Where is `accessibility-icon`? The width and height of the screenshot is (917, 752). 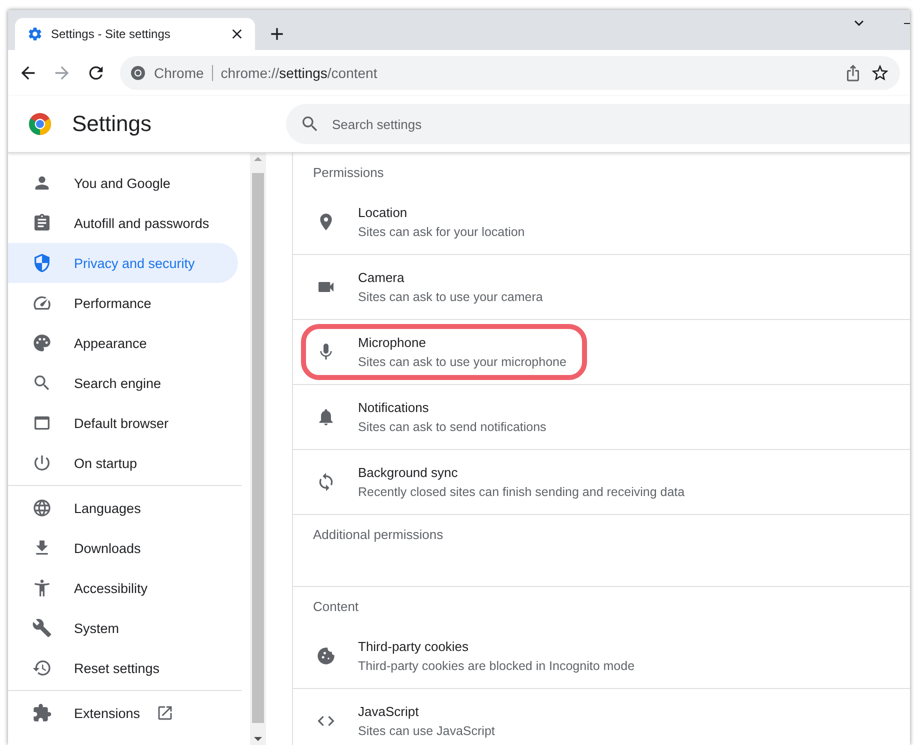 accessibility-icon is located at coordinates (42, 588).